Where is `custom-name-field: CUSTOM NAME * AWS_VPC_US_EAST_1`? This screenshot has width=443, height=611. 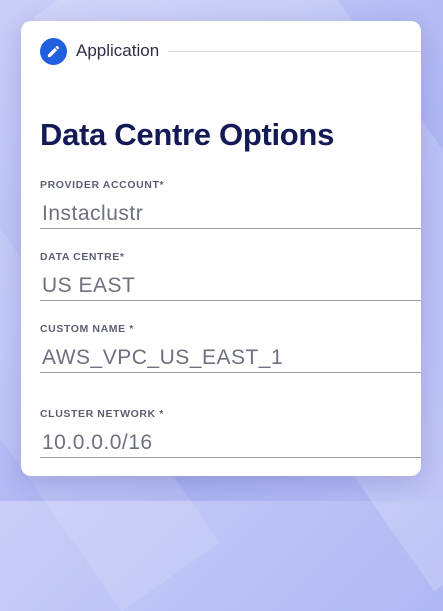 custom-name-field: CUSTOM NAME * AWS_VPC_US_EAST_1 is located at coordinates (230, 347).